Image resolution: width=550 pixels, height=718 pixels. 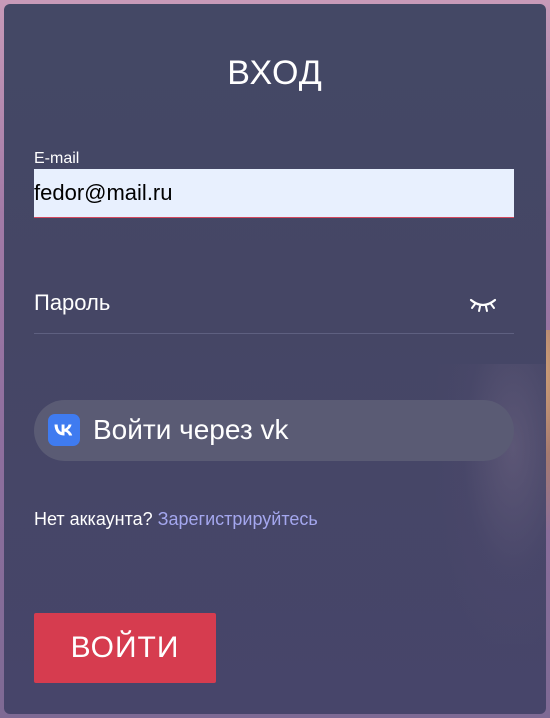 What do you see at coordinates (483, 304) in the screenshot?
I see `eye-closed-icon` at bounding box center [483, 304].